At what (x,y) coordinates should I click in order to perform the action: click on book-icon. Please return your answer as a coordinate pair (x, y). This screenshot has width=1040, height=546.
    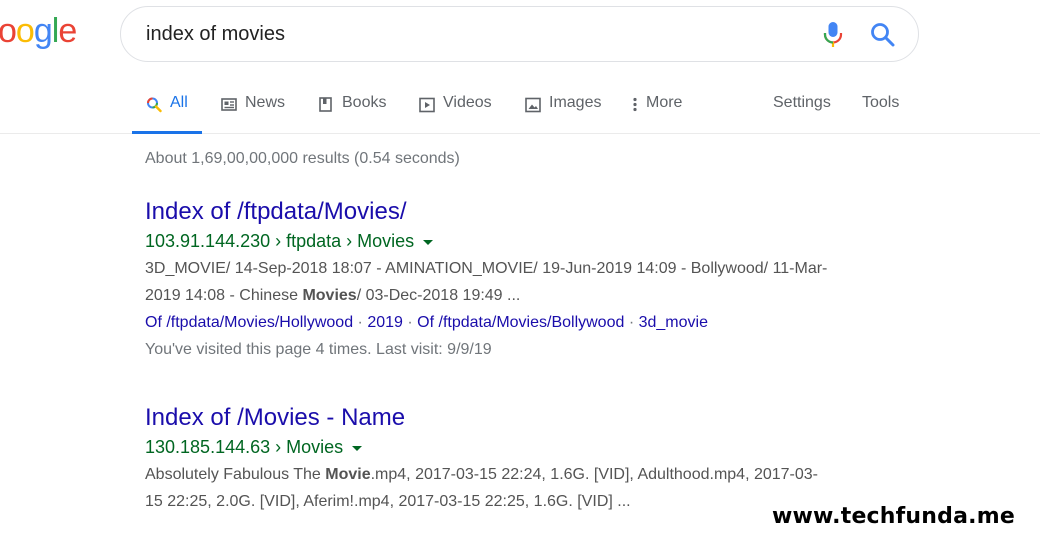
    Looking at the image, I should click on (326, 105).